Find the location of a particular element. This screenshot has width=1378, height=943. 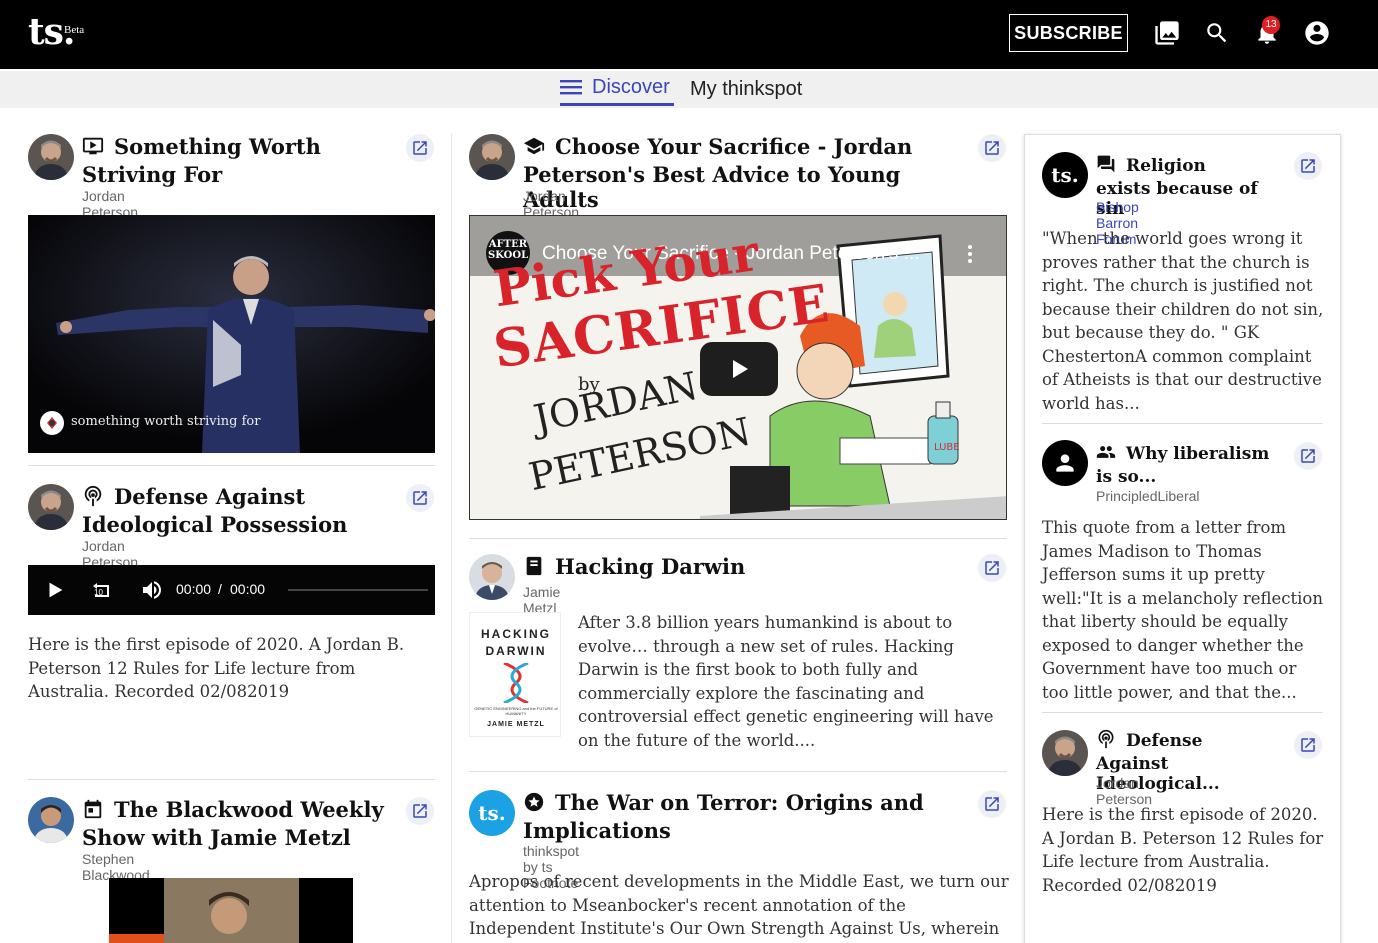

account-icon is located at coordinates (1317, 33).